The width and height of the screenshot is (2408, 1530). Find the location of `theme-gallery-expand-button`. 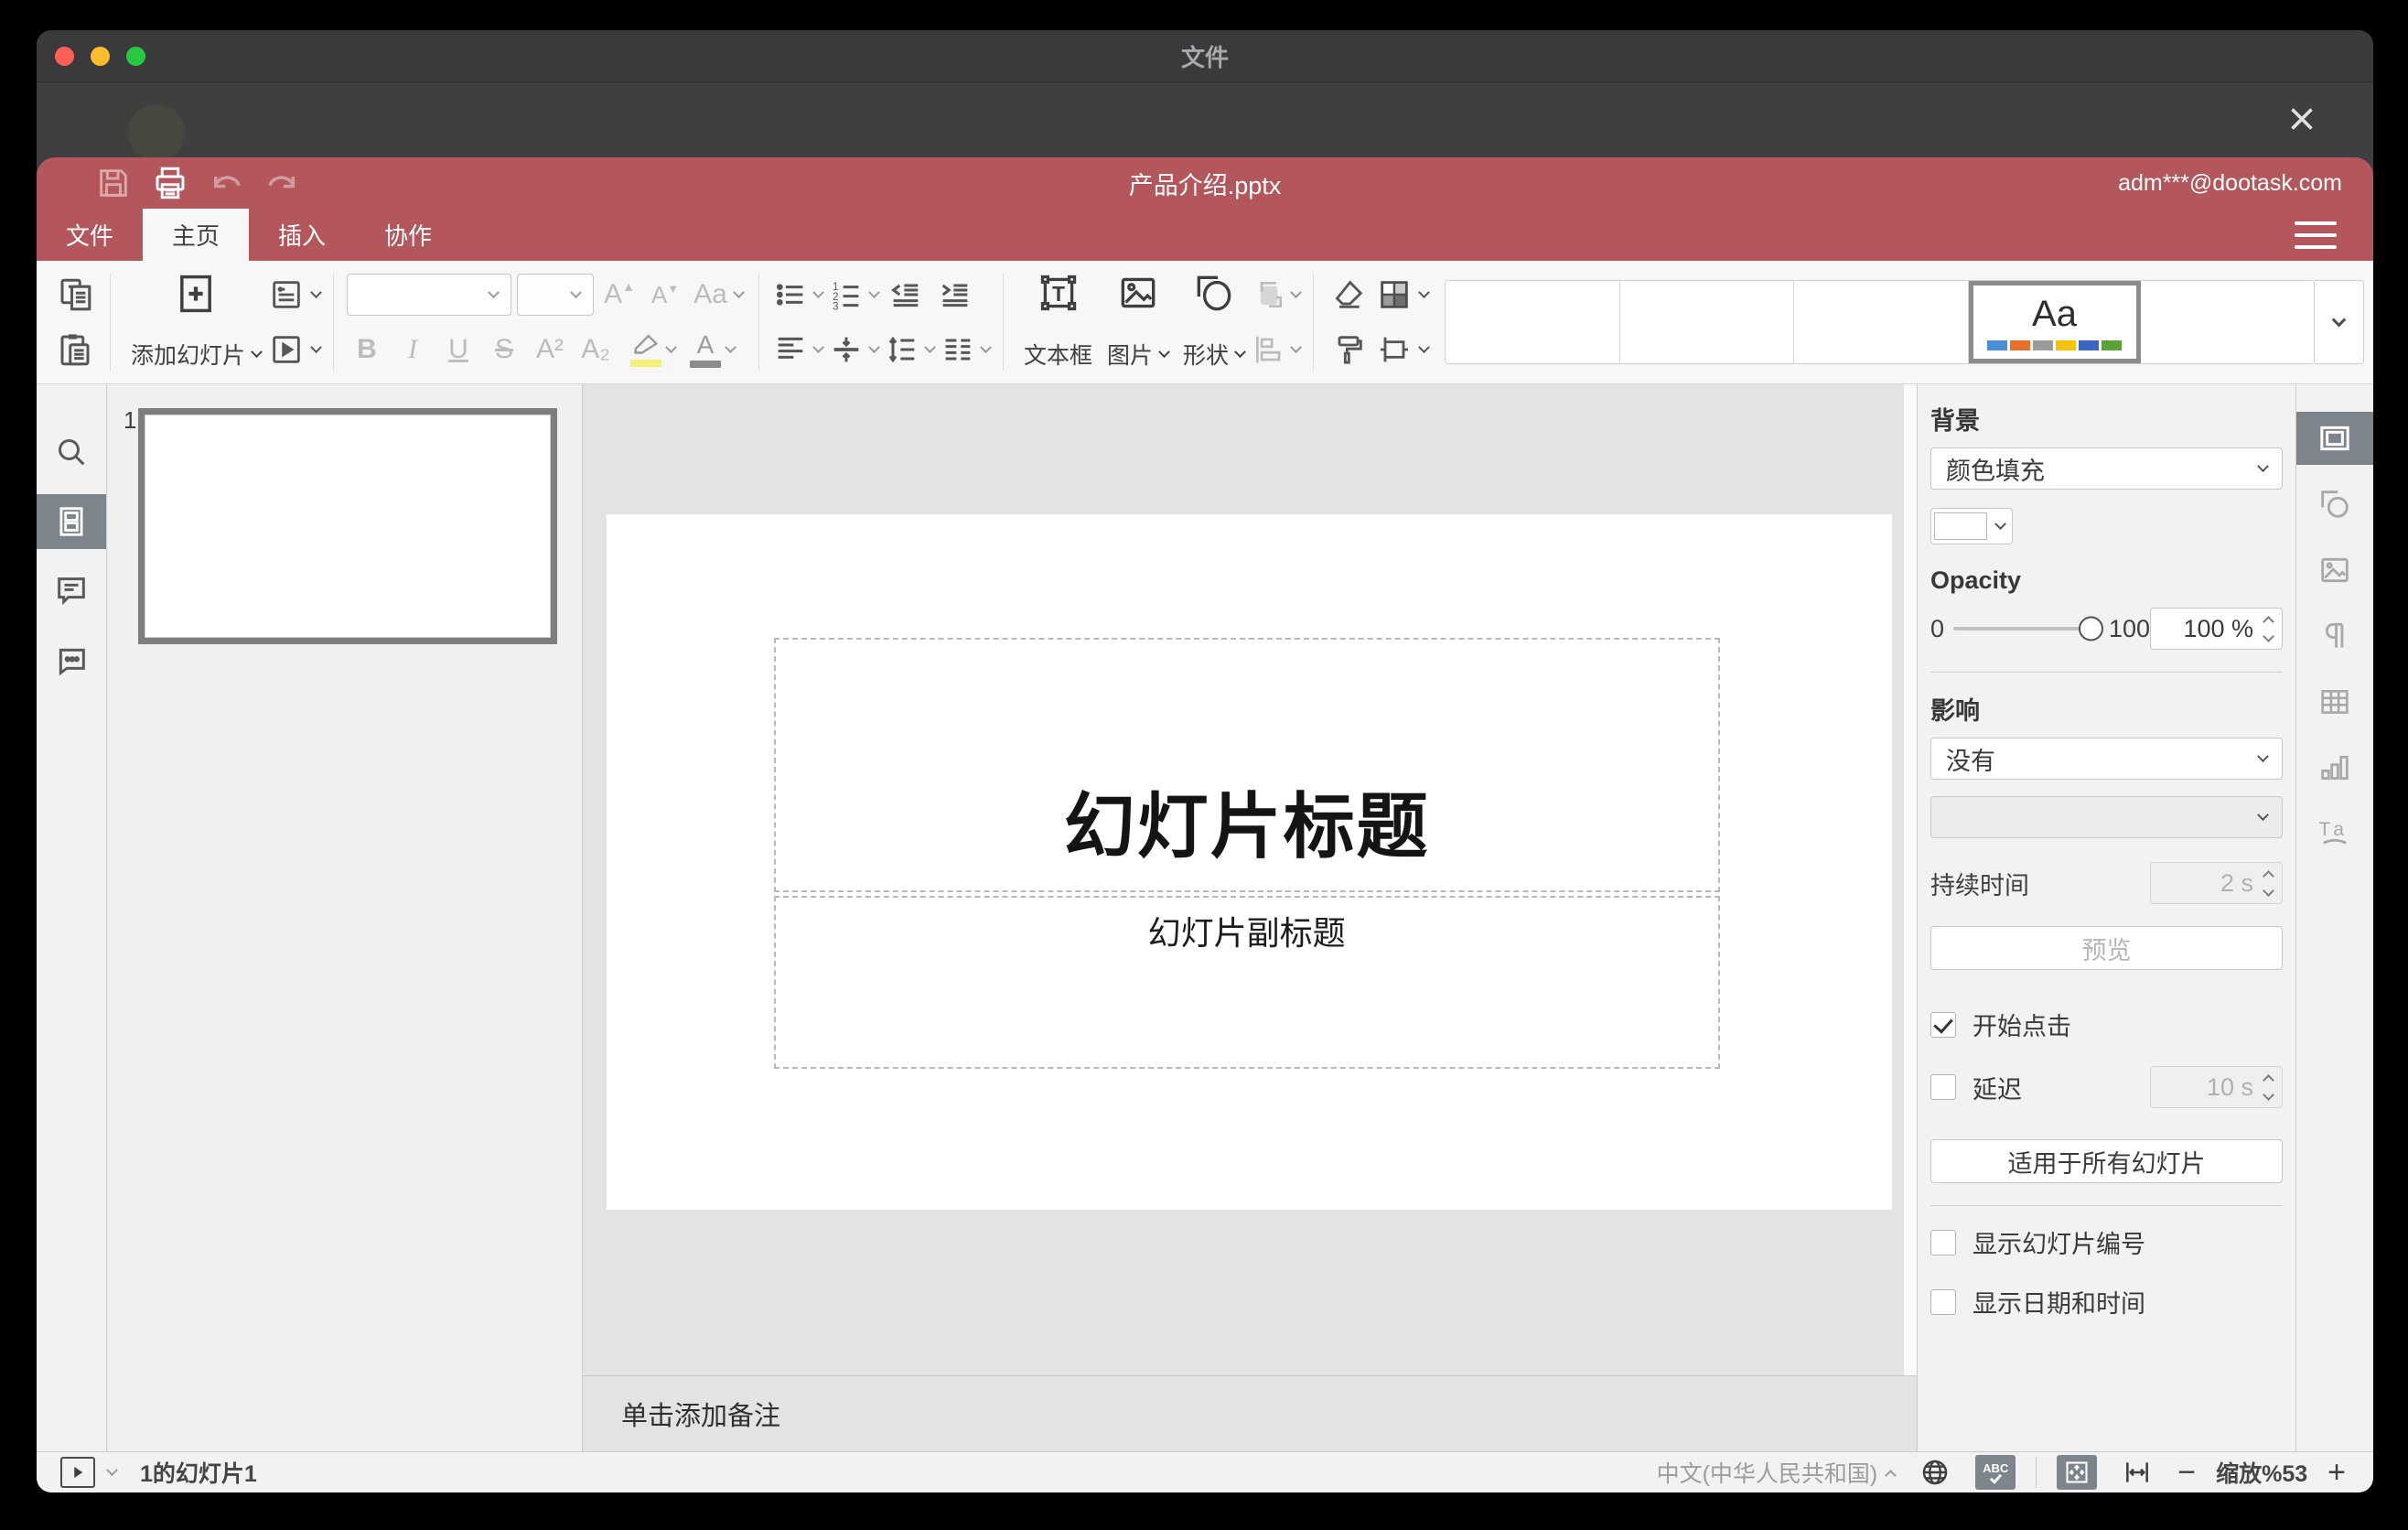

theme-gallery-expand-button is located at coordinates (2339, 322).